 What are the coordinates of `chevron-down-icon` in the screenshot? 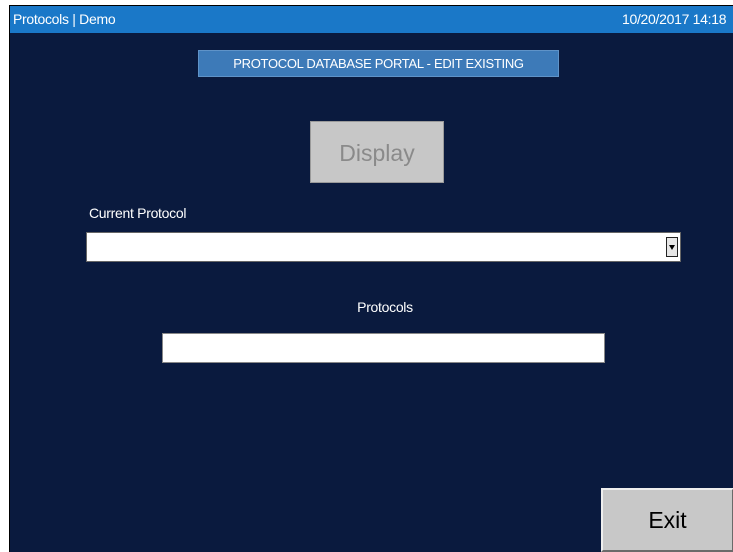 It's located at (672, 247).